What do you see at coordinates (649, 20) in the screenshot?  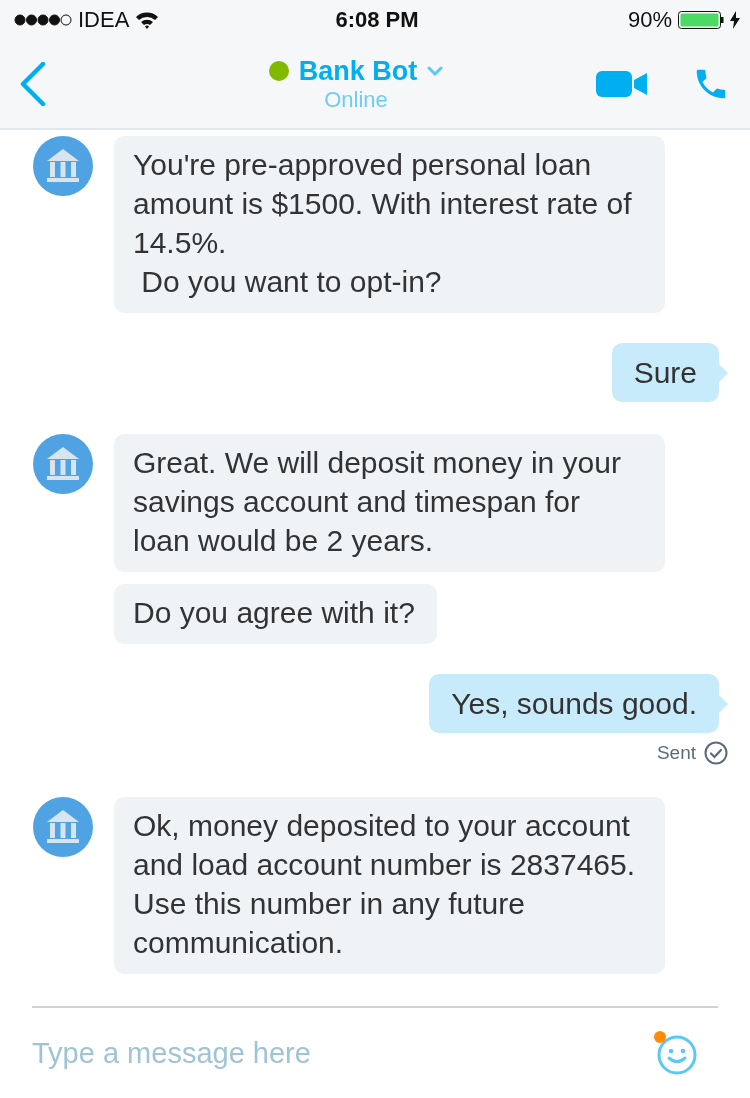 I see `battery-percent: 90%` at bounding box center [649, 20].